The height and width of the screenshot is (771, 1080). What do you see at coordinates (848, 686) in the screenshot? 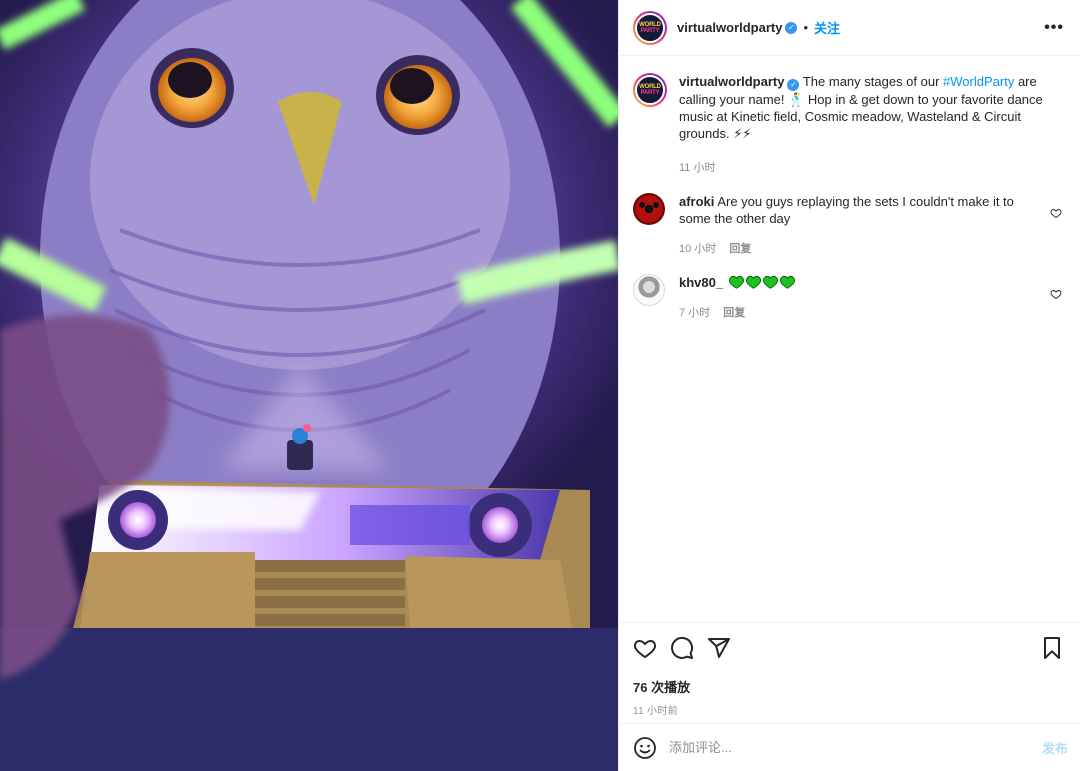
I see `view-count: 76 次播放` at bounding box center [848, 686].